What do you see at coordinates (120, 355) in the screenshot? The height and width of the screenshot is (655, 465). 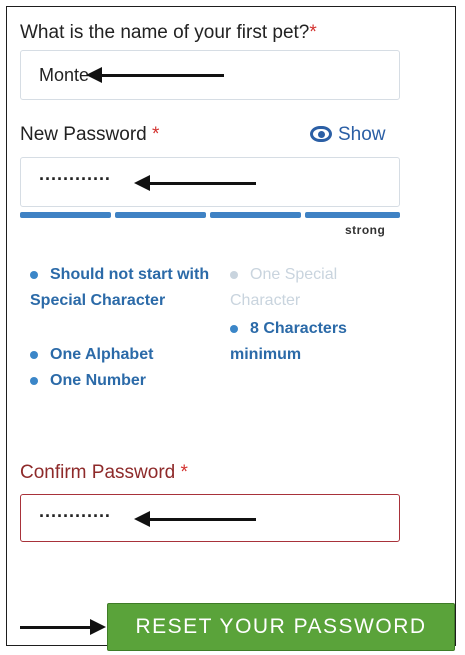 I see `rule-one-alphabet: One Alphabet` at bounding box center [120, 355].